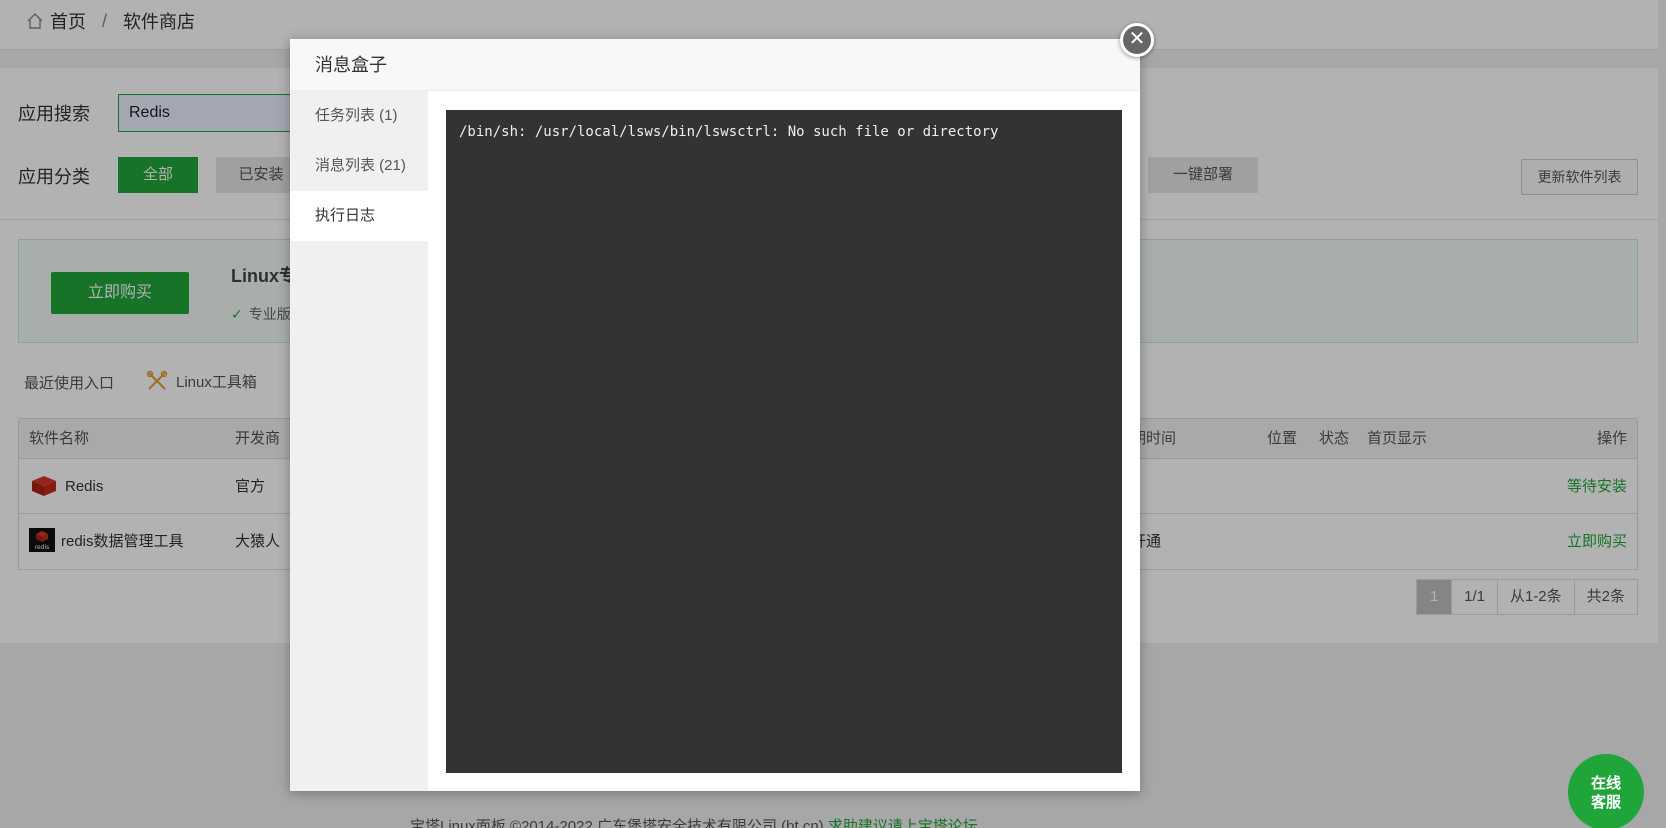 This screenshot has width=1666, height=828. I want to click on modal-sidebar: 任务列表 (1) 消息列表 (21) 执行日志, so click(359, 441).